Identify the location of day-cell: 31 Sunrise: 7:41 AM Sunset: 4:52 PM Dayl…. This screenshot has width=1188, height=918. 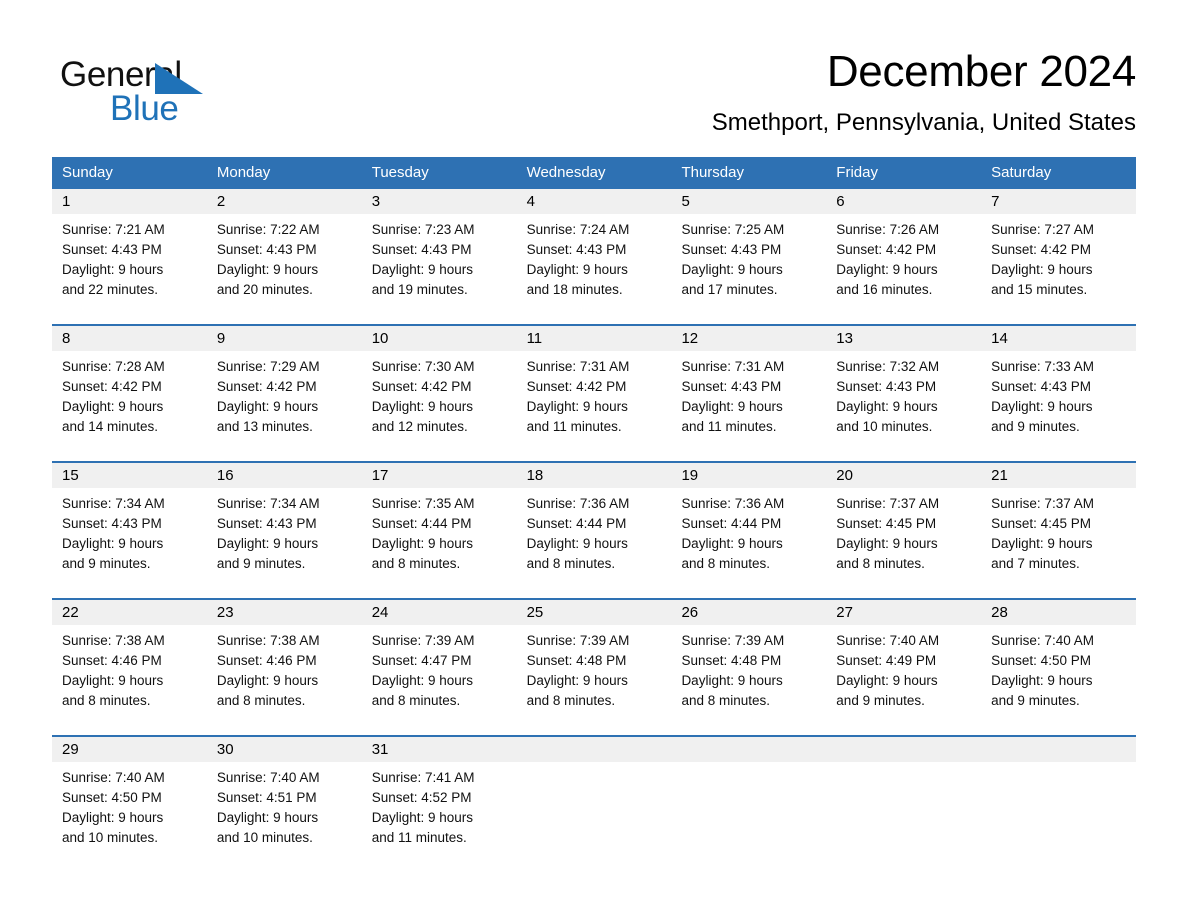
(439, 801).